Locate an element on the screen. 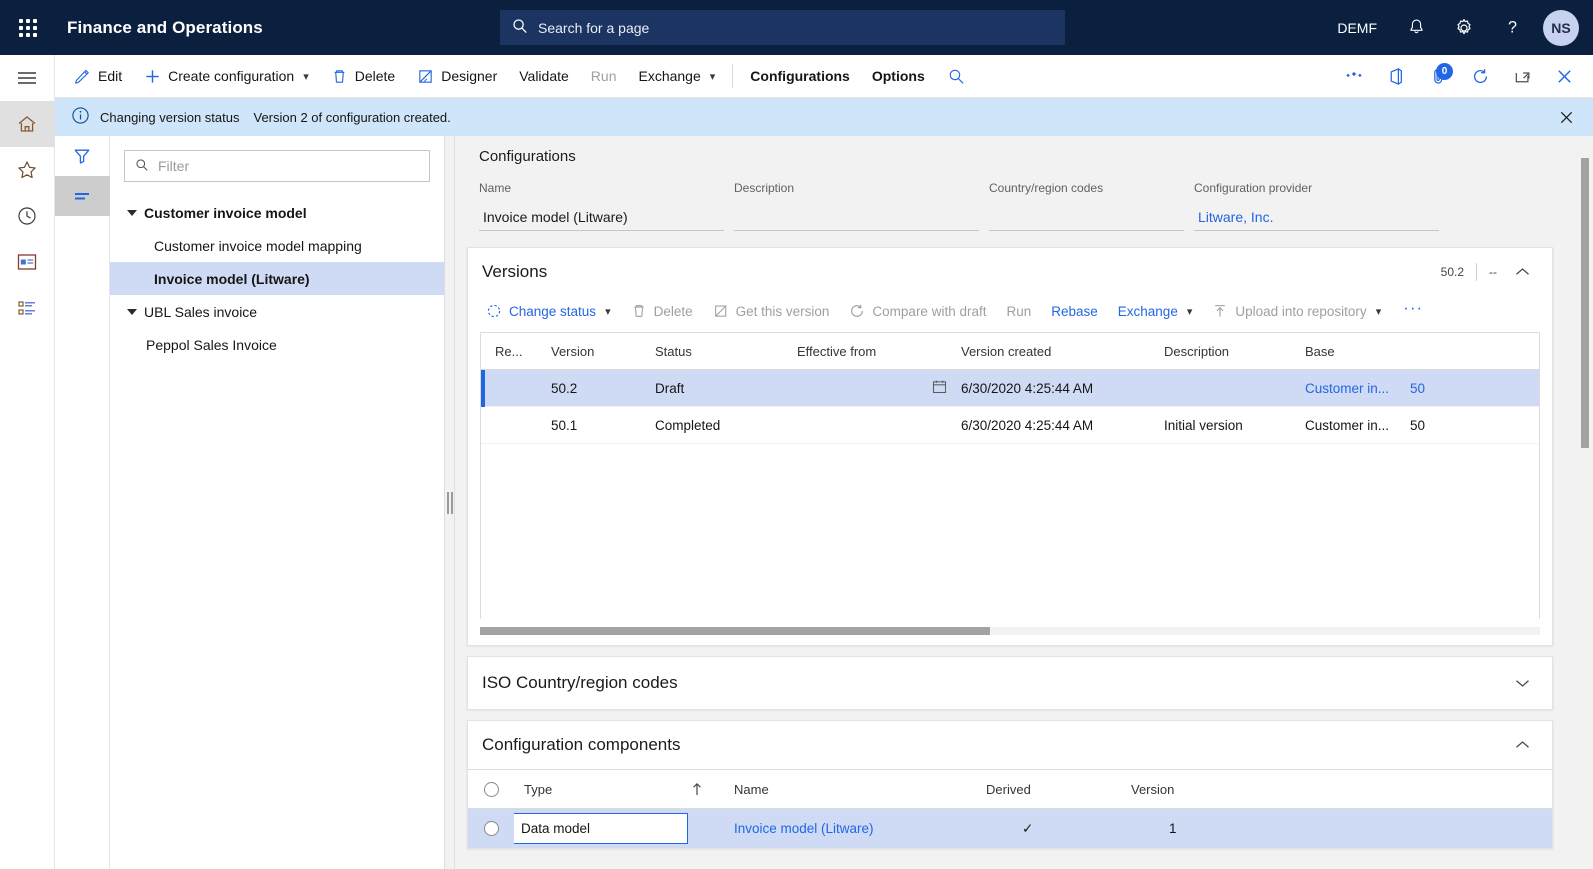  field-name-value: Invoice model (Litware) is located at coordinates (601, 217).